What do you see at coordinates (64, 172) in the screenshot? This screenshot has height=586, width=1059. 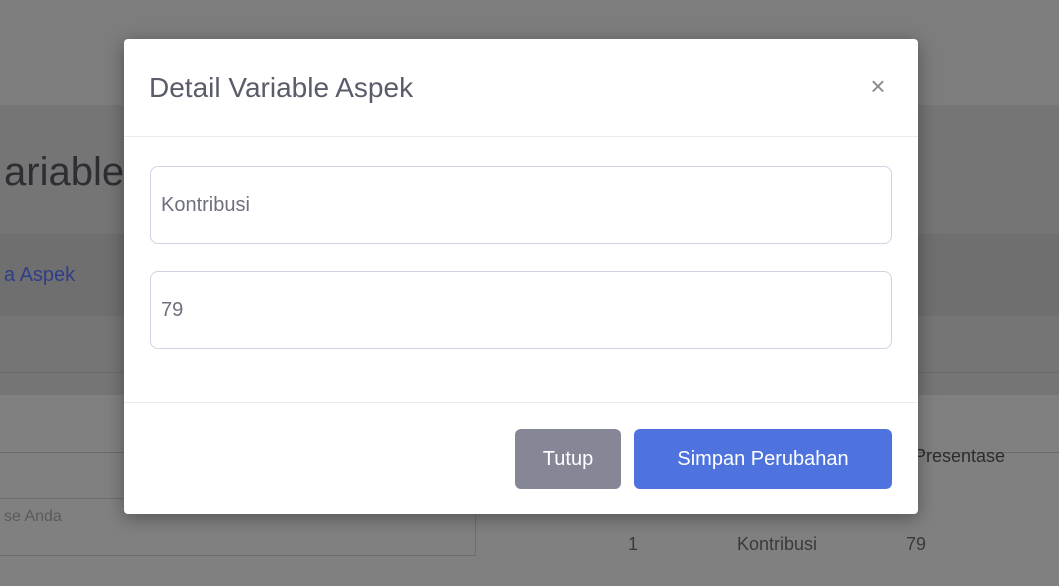 I see `page-title: ariable` at bounding box center [64, 172].